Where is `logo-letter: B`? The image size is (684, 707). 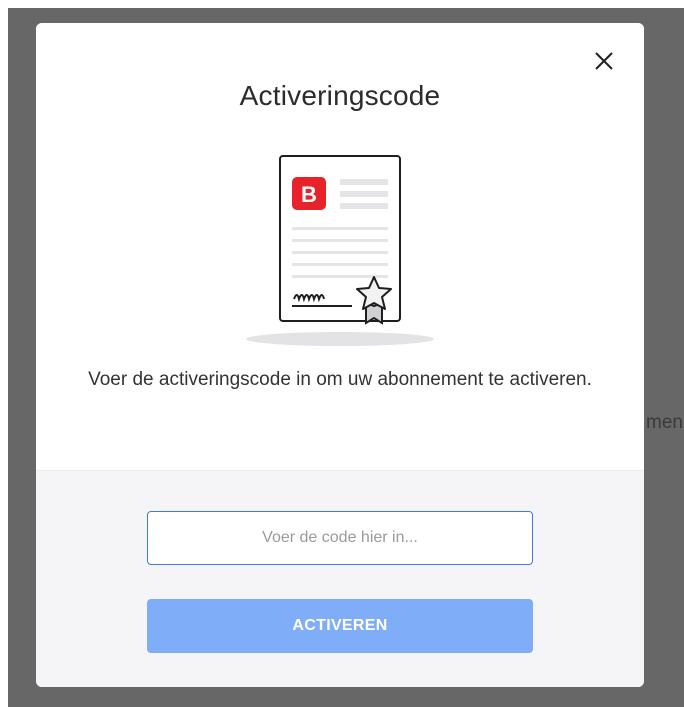
logo-letter: B is located at coordinates (309, 194).